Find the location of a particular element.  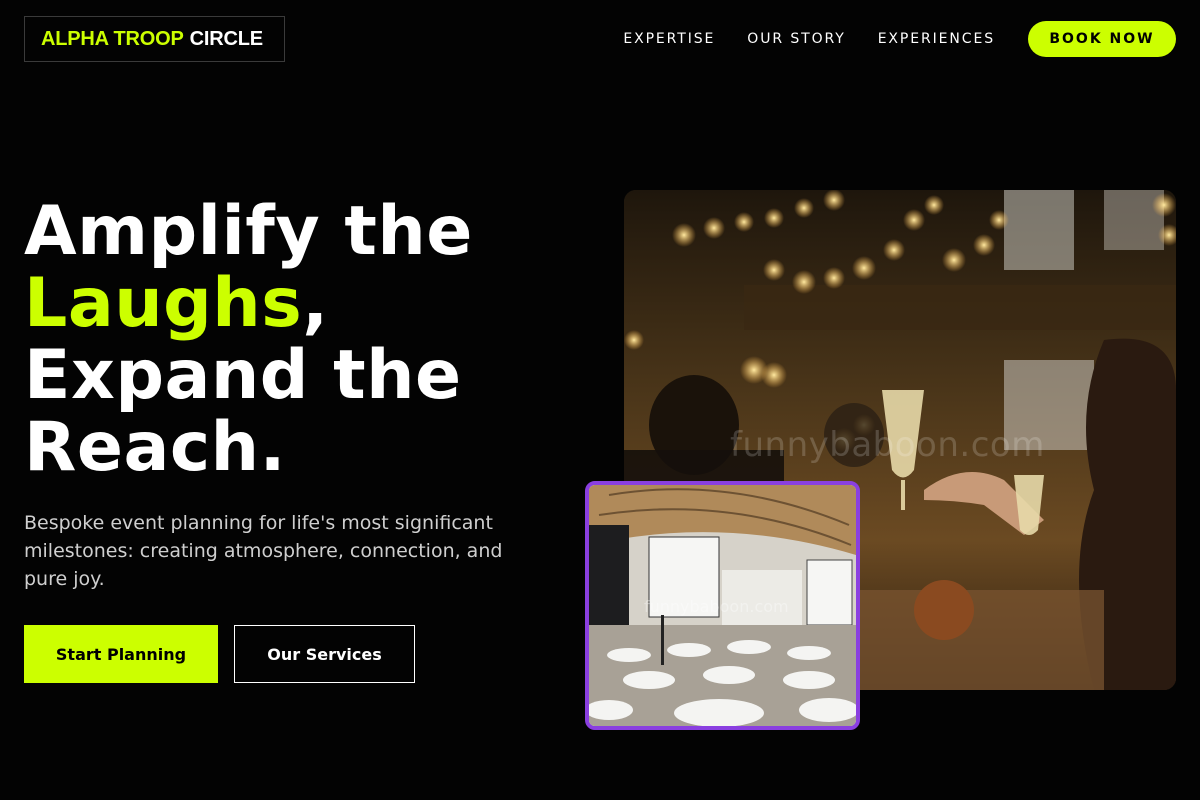

headline-line-4: Reach. is located at coordinates (155, 447).